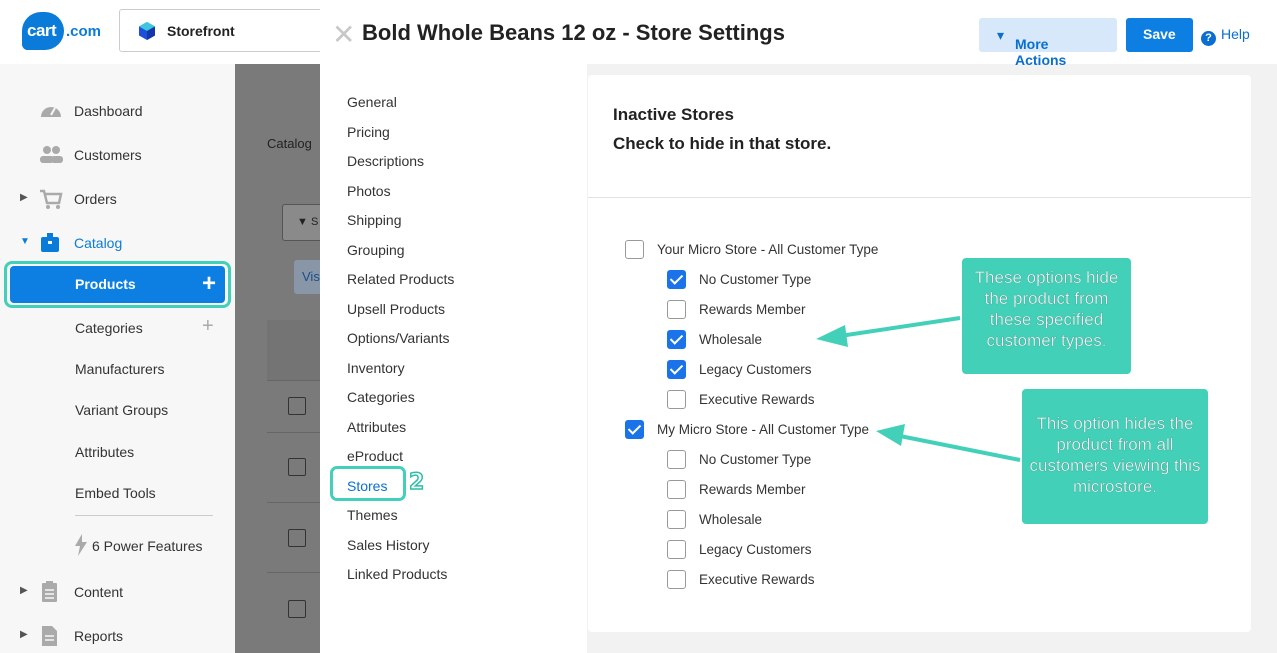  Describe the element at coordinates (314, 222) in the screenshot. I see `background-select-text: S` at that location.